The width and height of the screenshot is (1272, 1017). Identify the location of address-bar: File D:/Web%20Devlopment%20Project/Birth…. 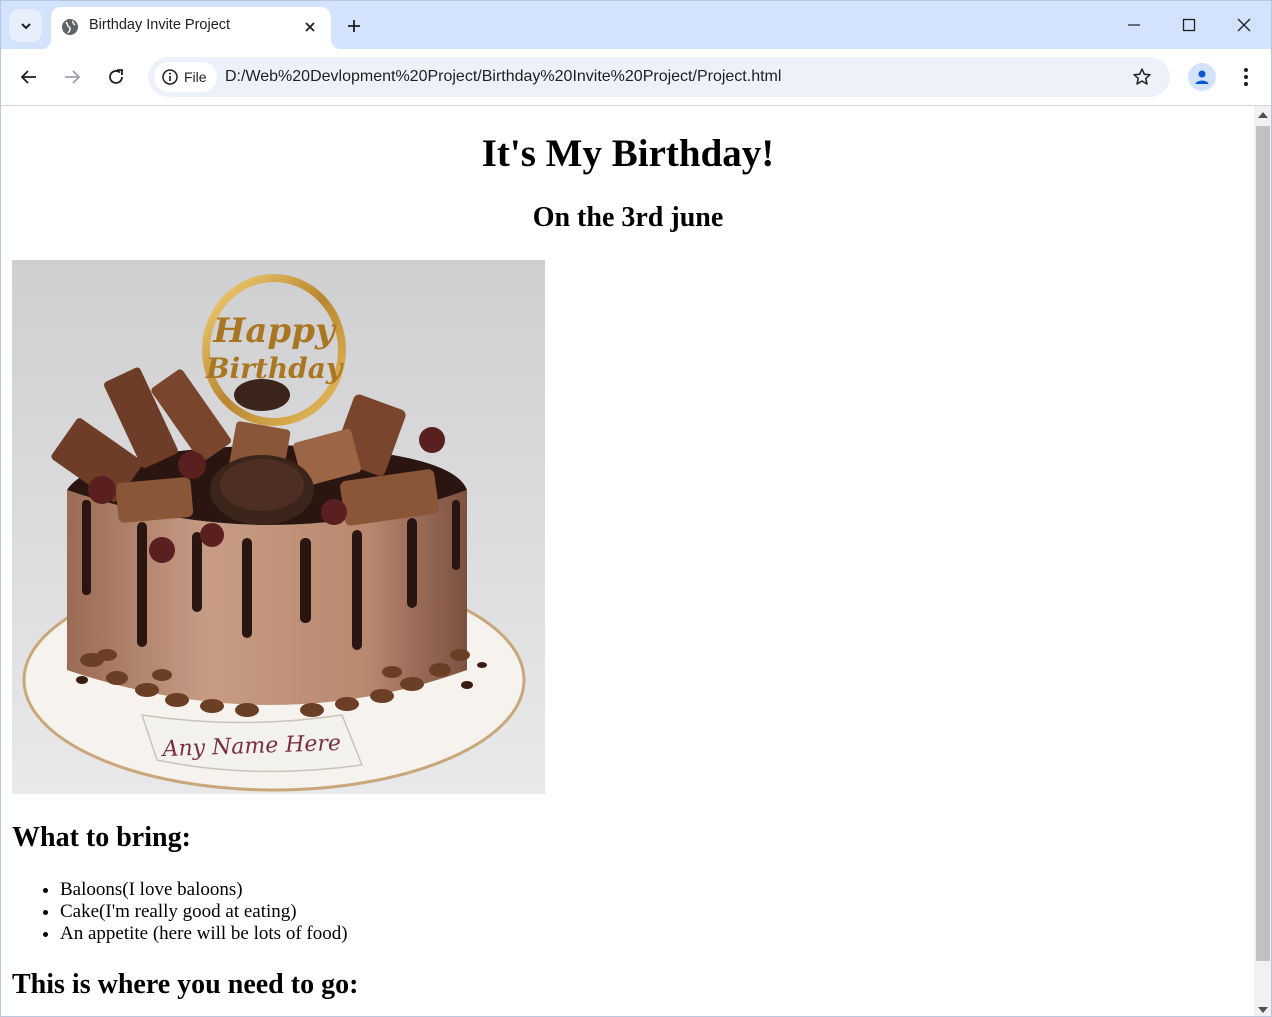
(659, 77).